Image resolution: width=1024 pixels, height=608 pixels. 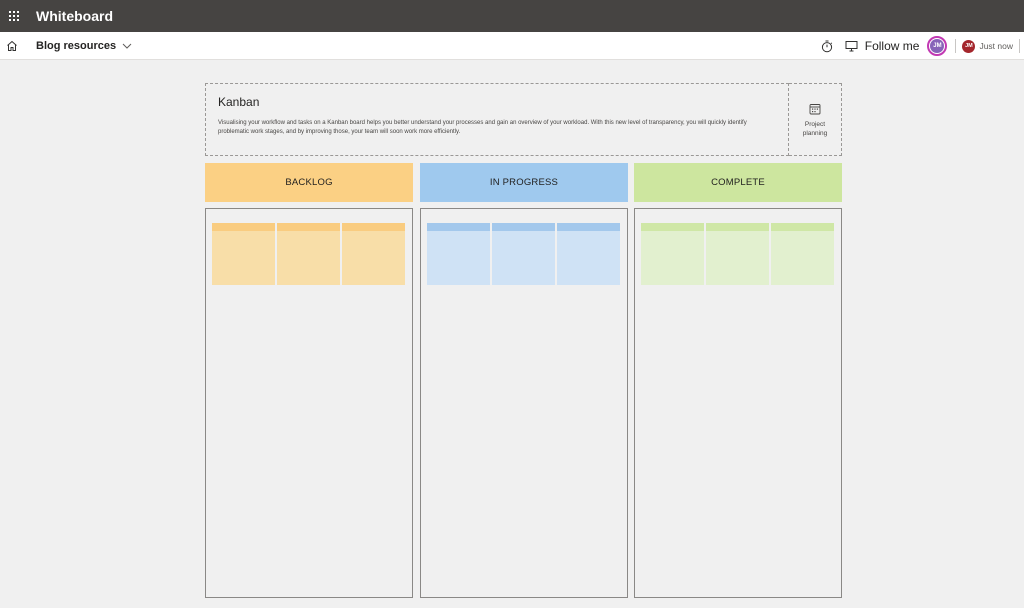 What do you see at coordinates (892, 46) in the screenshot?
I see `follow-me-label: Follow me` at bounding box center [892, 46].